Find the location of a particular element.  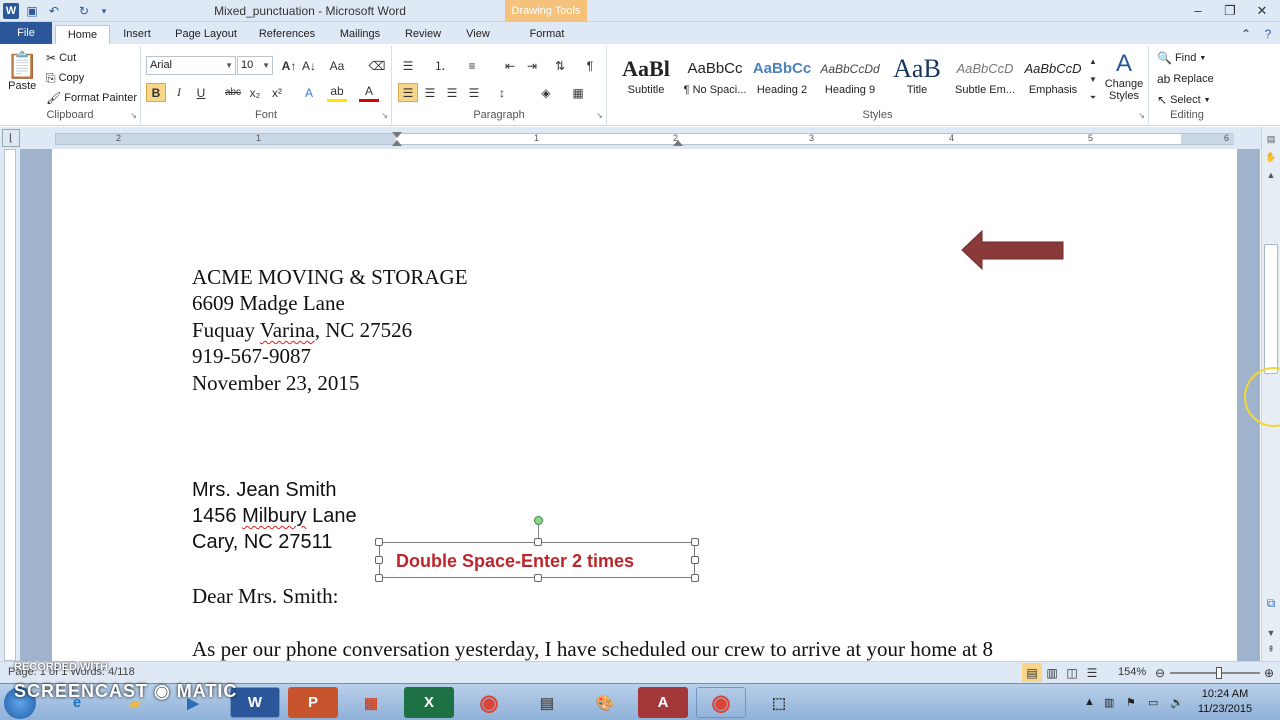

vertical-ruler-track is located at coordinates (10, 405).